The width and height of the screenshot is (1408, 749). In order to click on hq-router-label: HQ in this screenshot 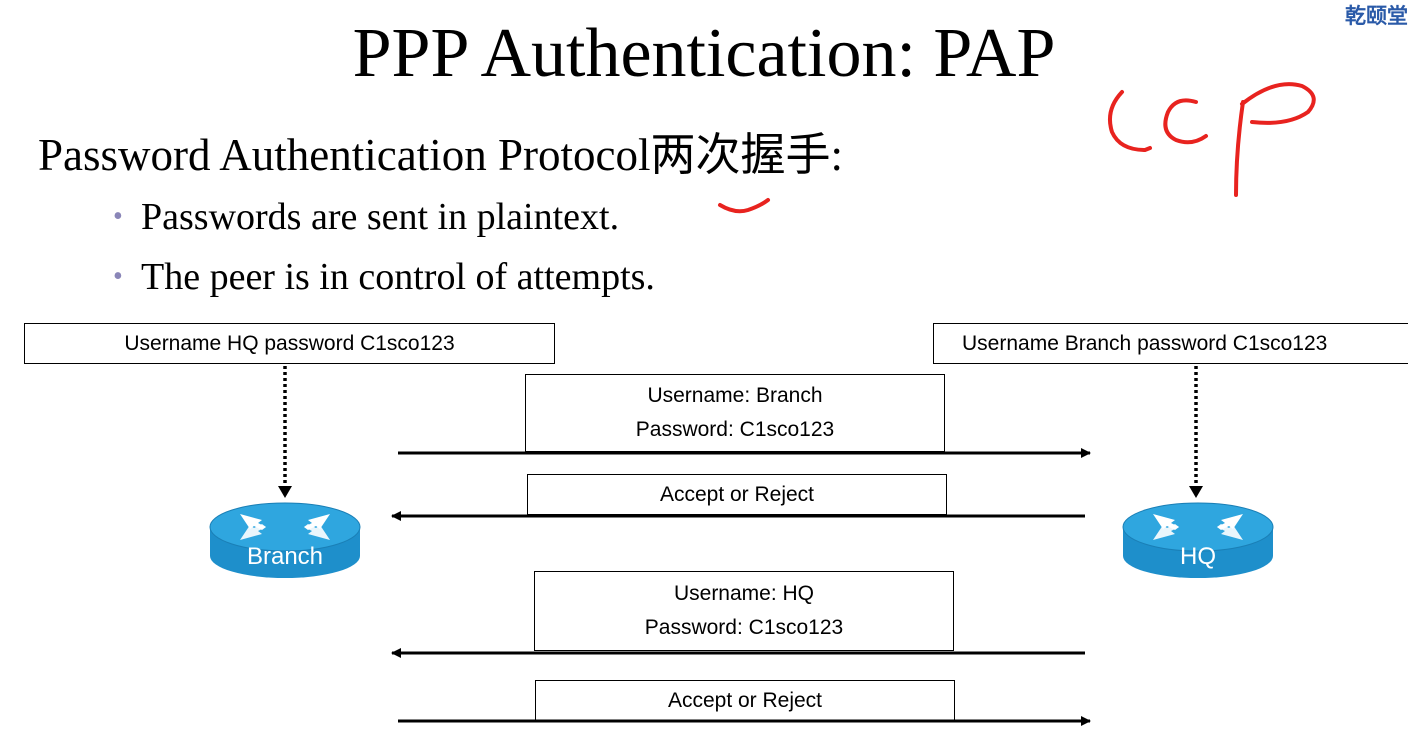, I will do `click(1198, 556)`.